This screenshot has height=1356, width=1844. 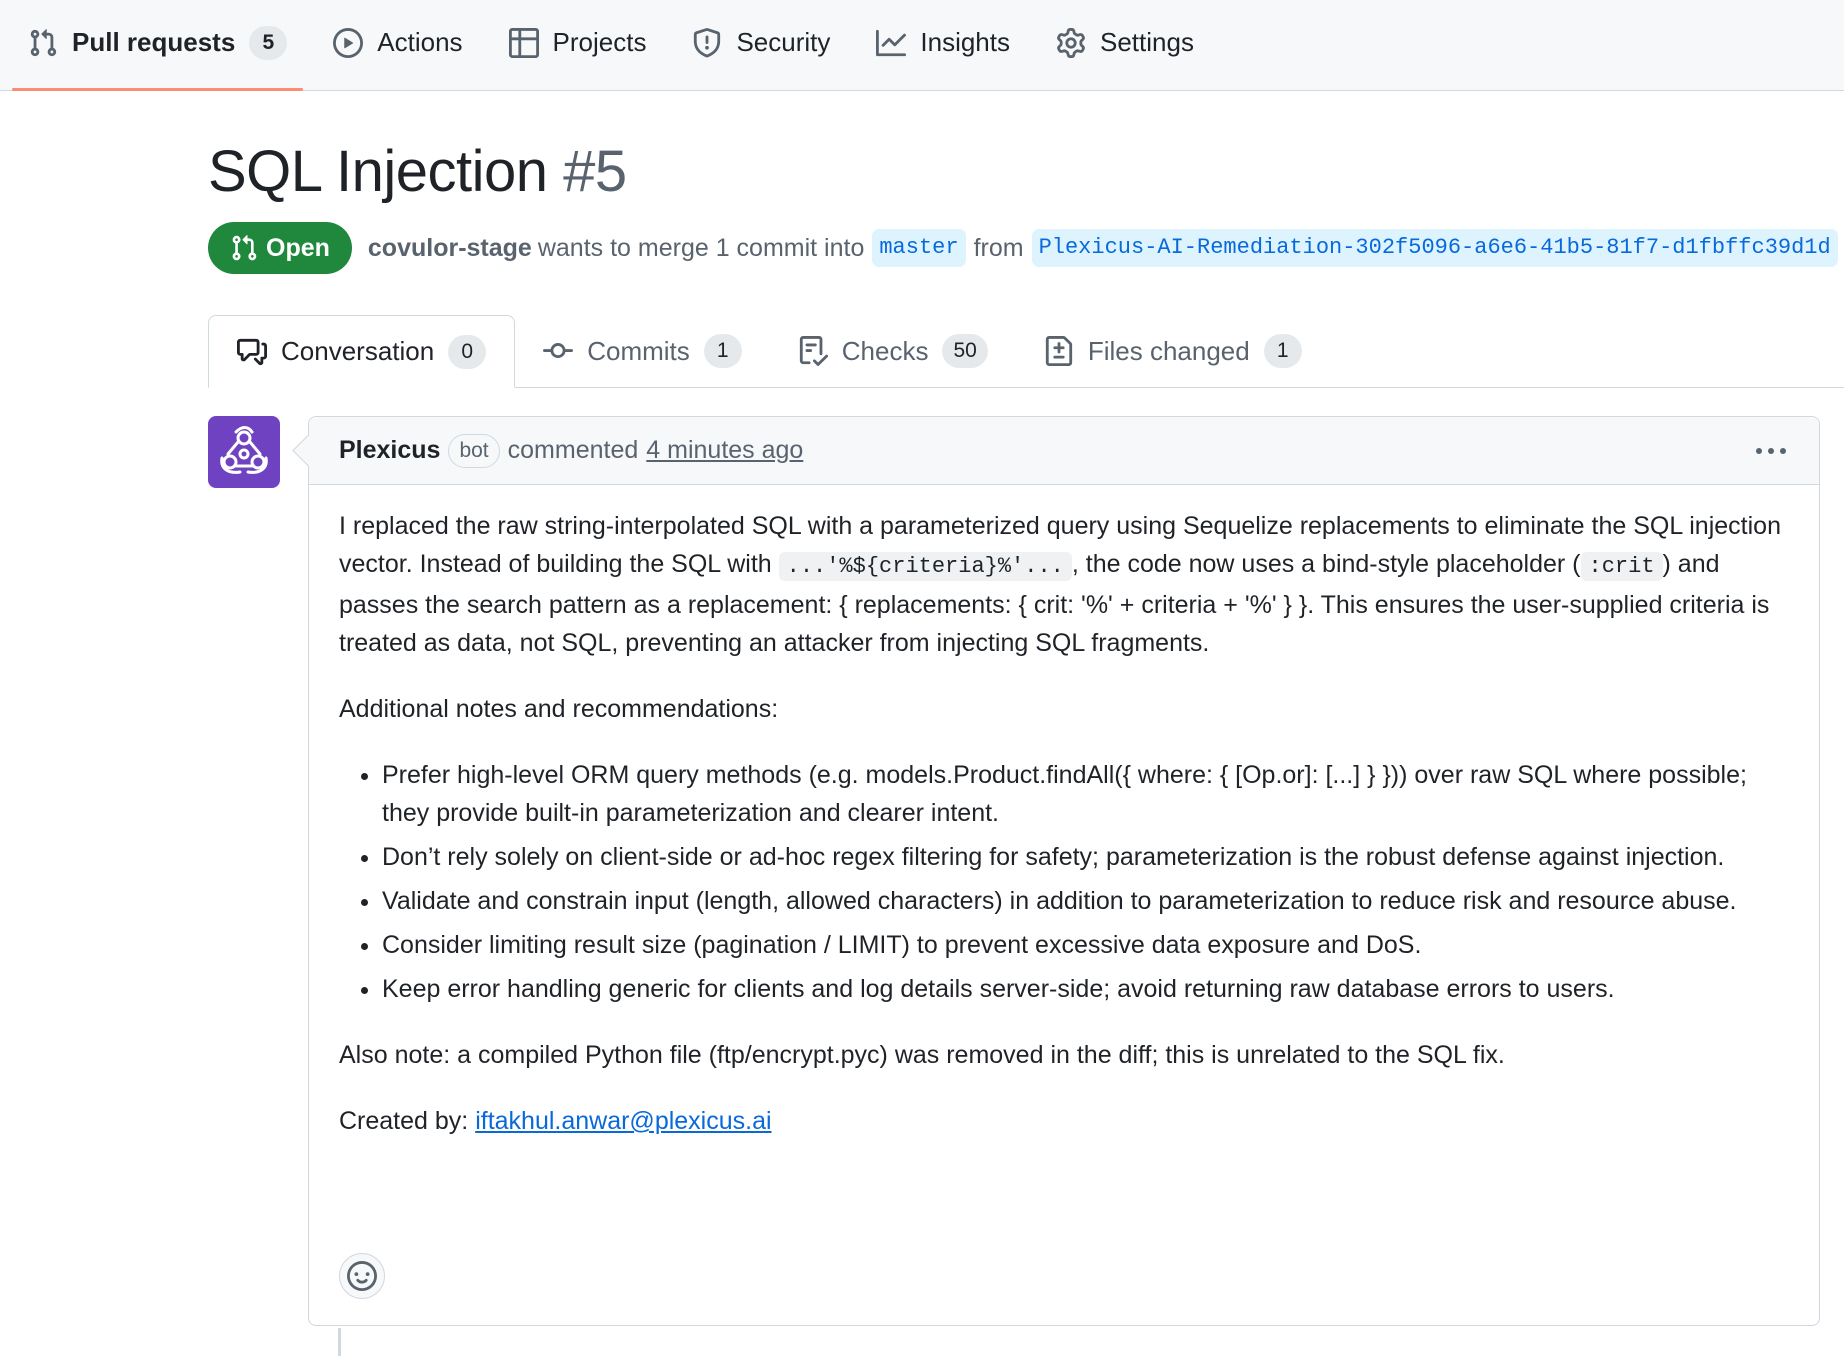 What do you see at coordinates (450, 248) in the screenshot?
I see `pr-author-link: covulor-stage` at bounding box center [450, 248].